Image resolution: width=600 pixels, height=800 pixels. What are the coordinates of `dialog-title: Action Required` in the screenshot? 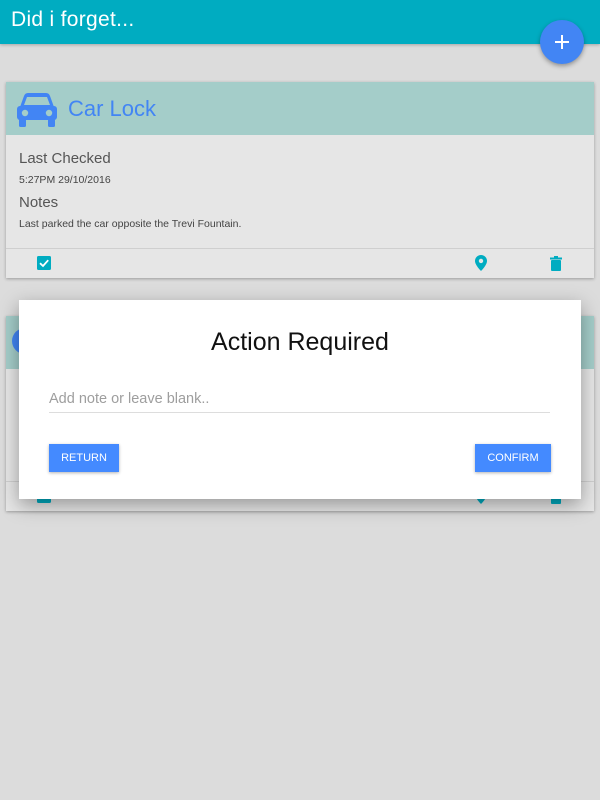 It's located at (300, 342).